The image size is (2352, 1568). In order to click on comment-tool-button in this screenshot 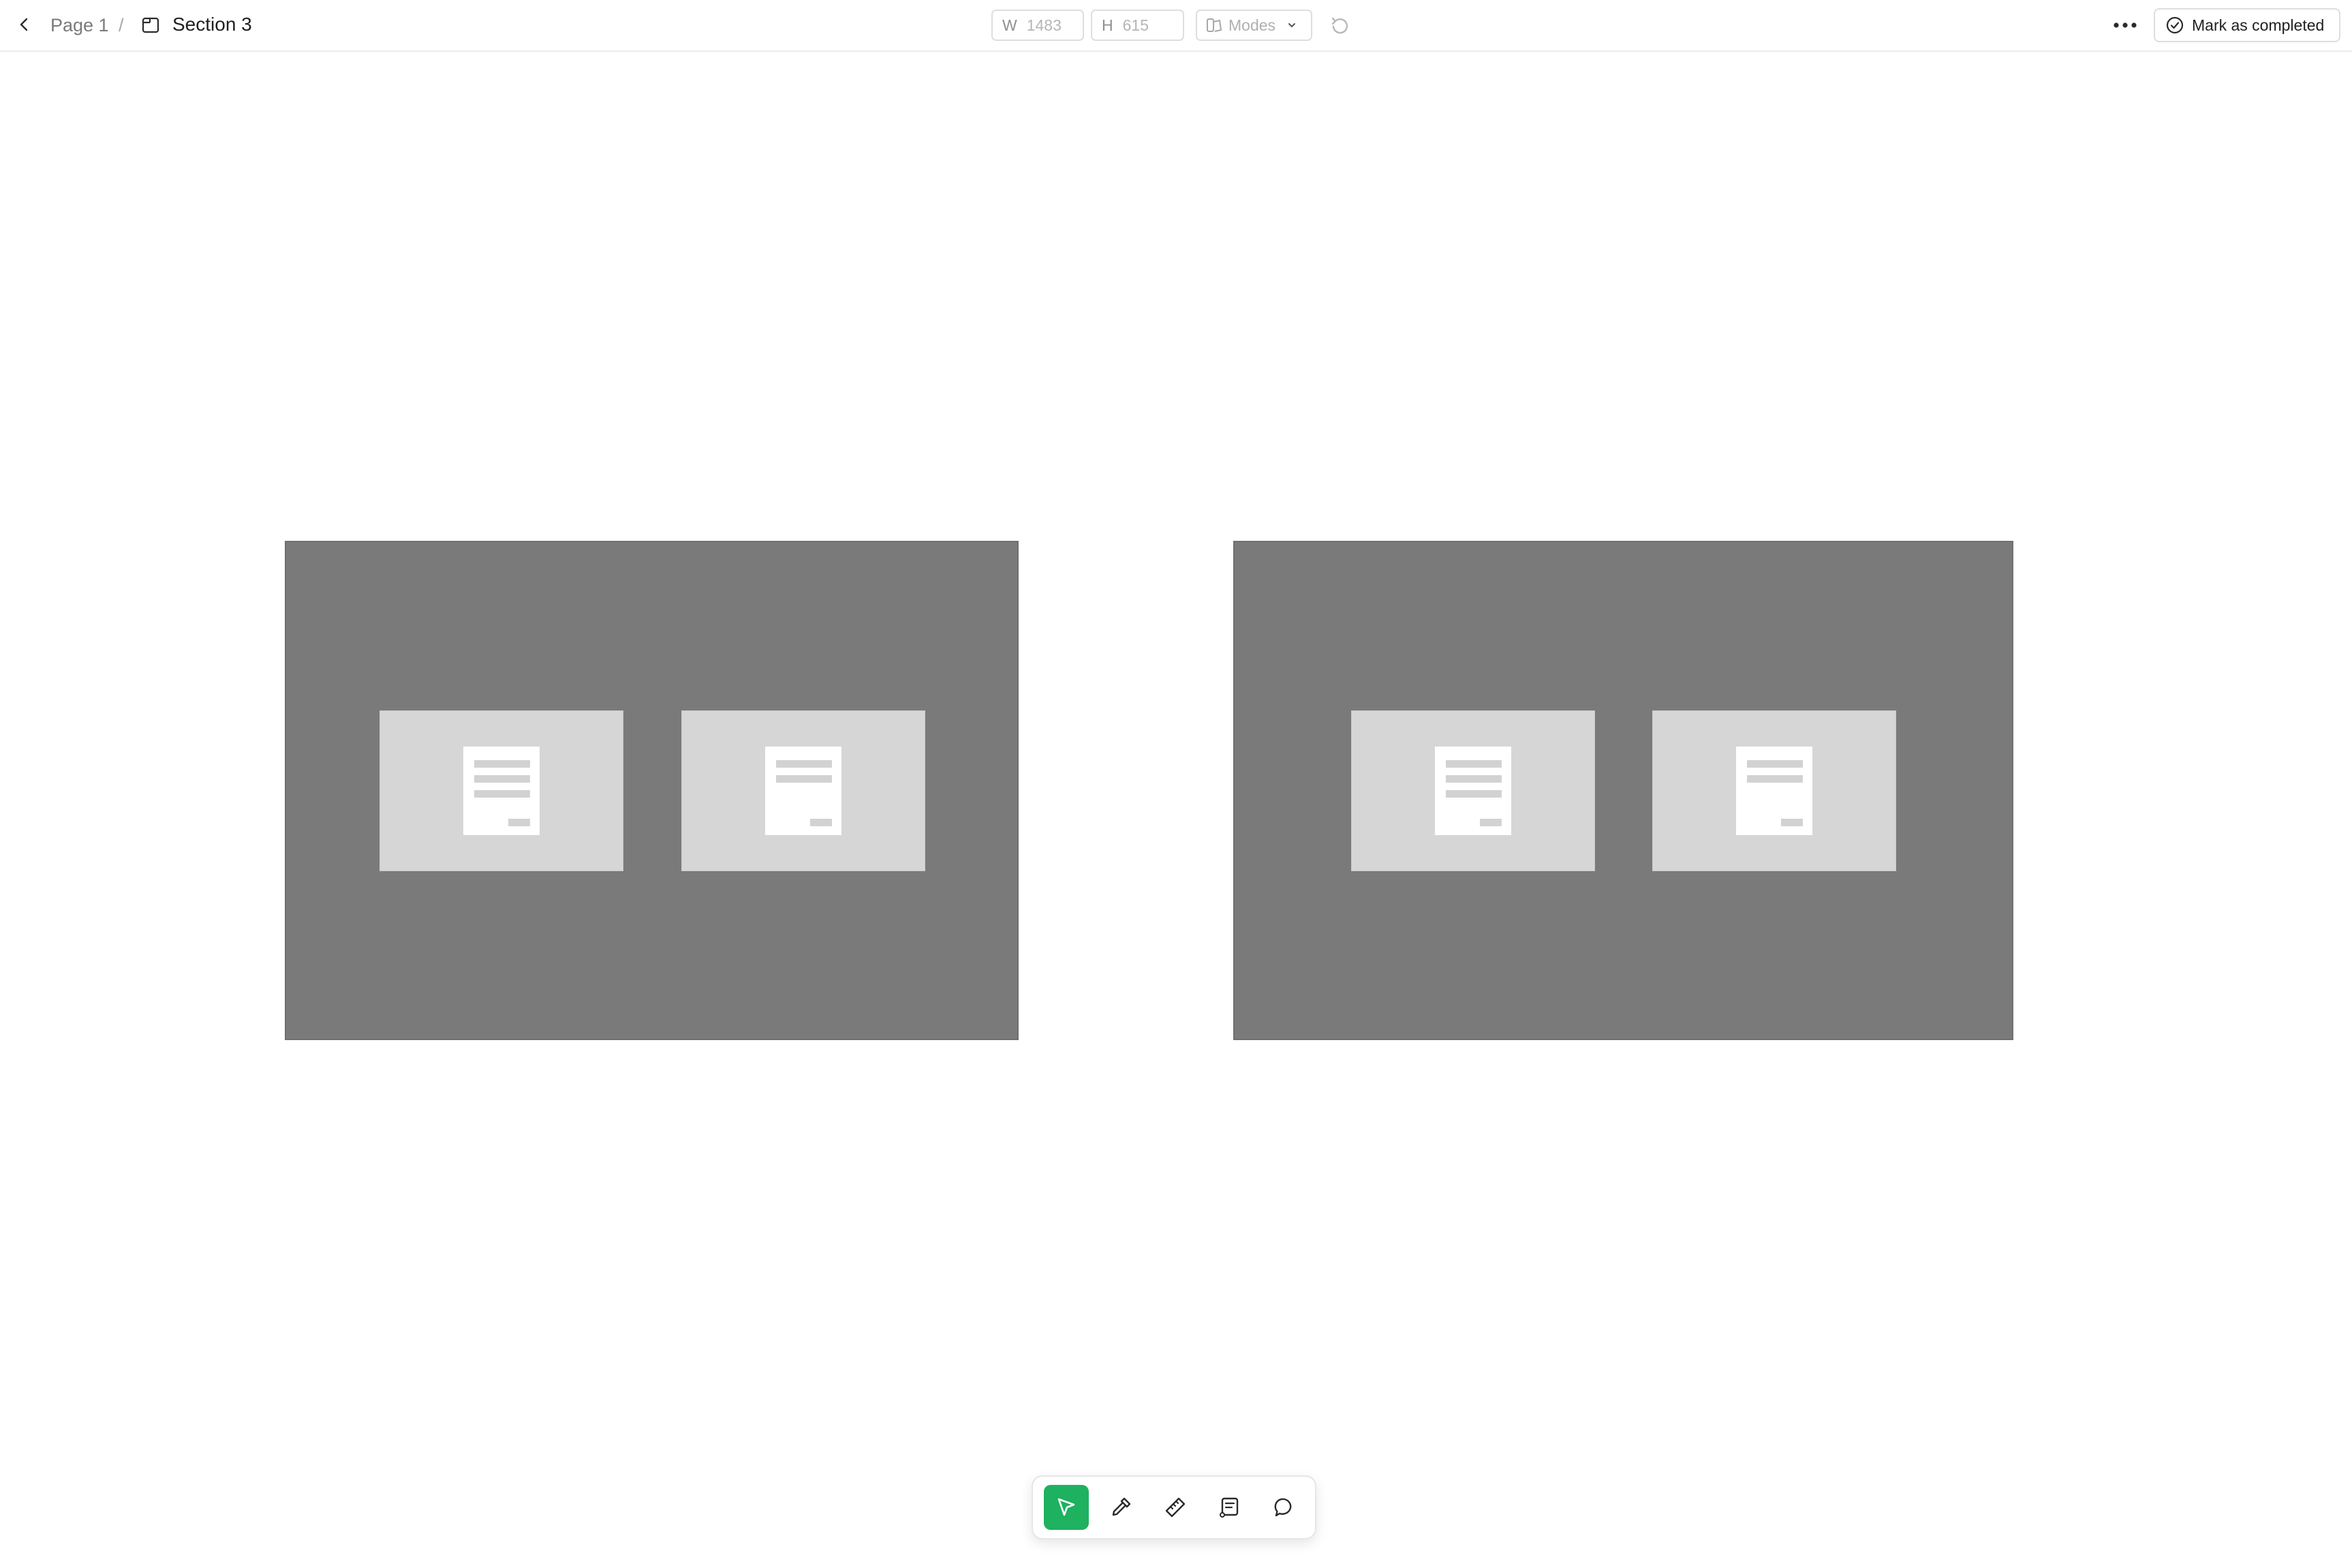, I will do `click(1284, 1507)`.